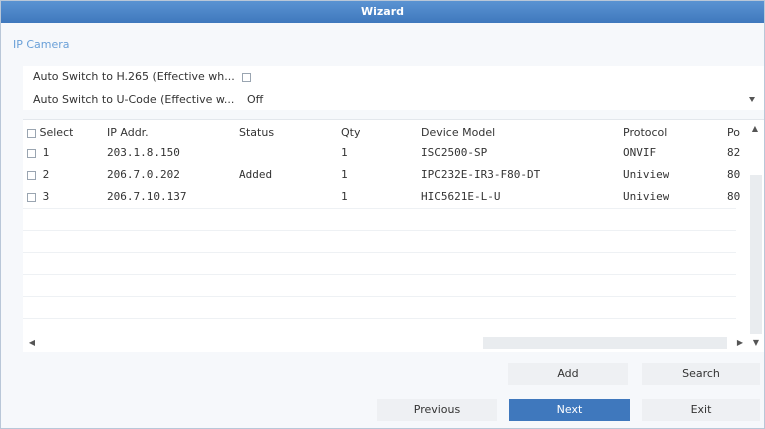 The image size is (765, 429). I want to click on header-ip: IP Addr., so click(128, 132).